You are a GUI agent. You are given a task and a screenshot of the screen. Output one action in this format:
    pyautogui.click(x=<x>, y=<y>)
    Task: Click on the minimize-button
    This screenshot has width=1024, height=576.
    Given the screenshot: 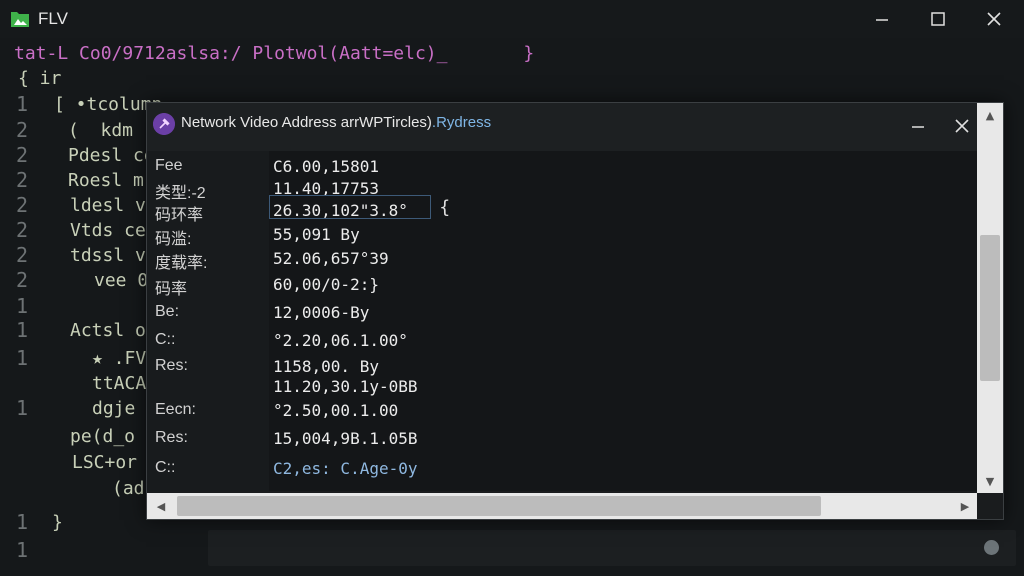 What is the action you would take?
    pyautogui.click(x=882, y=19)
    